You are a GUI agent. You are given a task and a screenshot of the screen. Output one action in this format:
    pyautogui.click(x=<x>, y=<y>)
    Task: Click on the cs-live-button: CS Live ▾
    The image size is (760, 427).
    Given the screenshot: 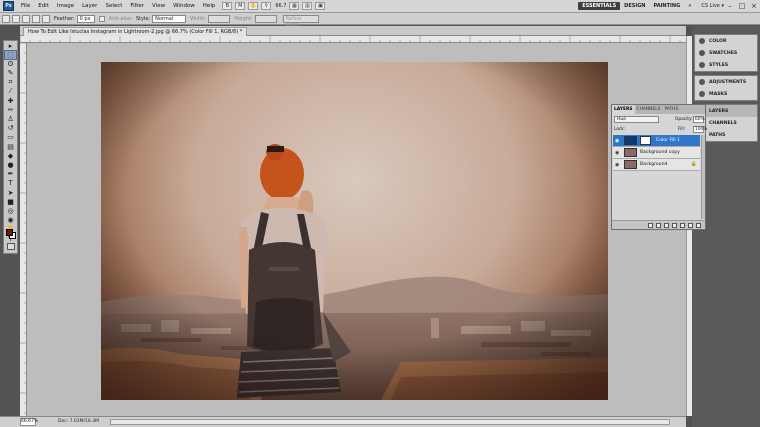 What is the action you would take?
    pyautogui.click(x=712, y=6)
    